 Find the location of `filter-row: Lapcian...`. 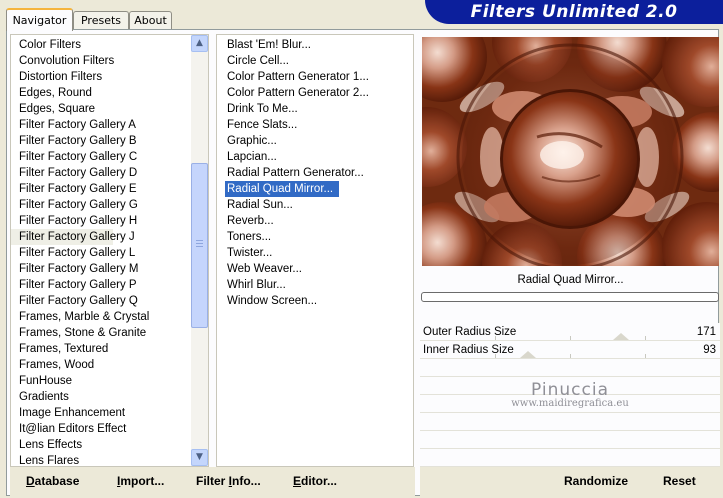

filter-row: Lapcian... is located at coordinates (315, 157).